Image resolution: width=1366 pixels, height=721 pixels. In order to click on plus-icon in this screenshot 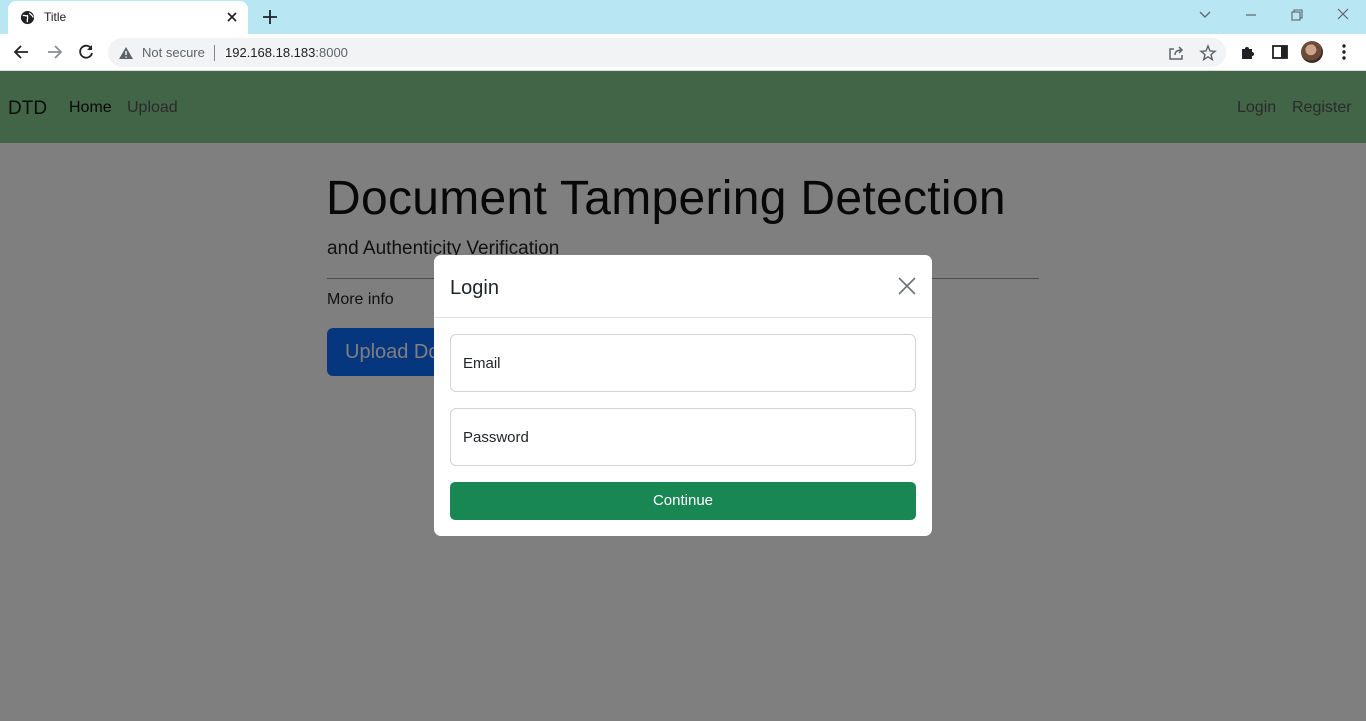, I will do `click(270, 17)`.